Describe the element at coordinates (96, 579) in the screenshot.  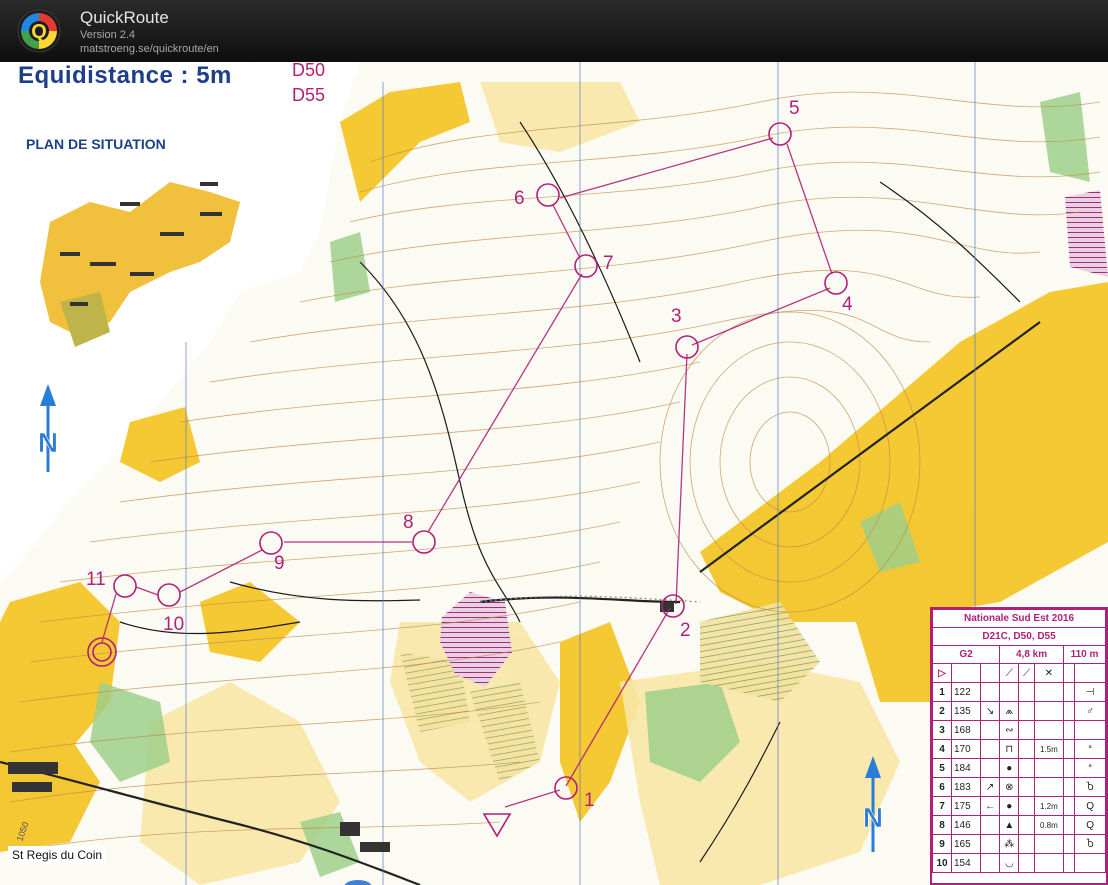
I see `control-number-11: 11` at that location.